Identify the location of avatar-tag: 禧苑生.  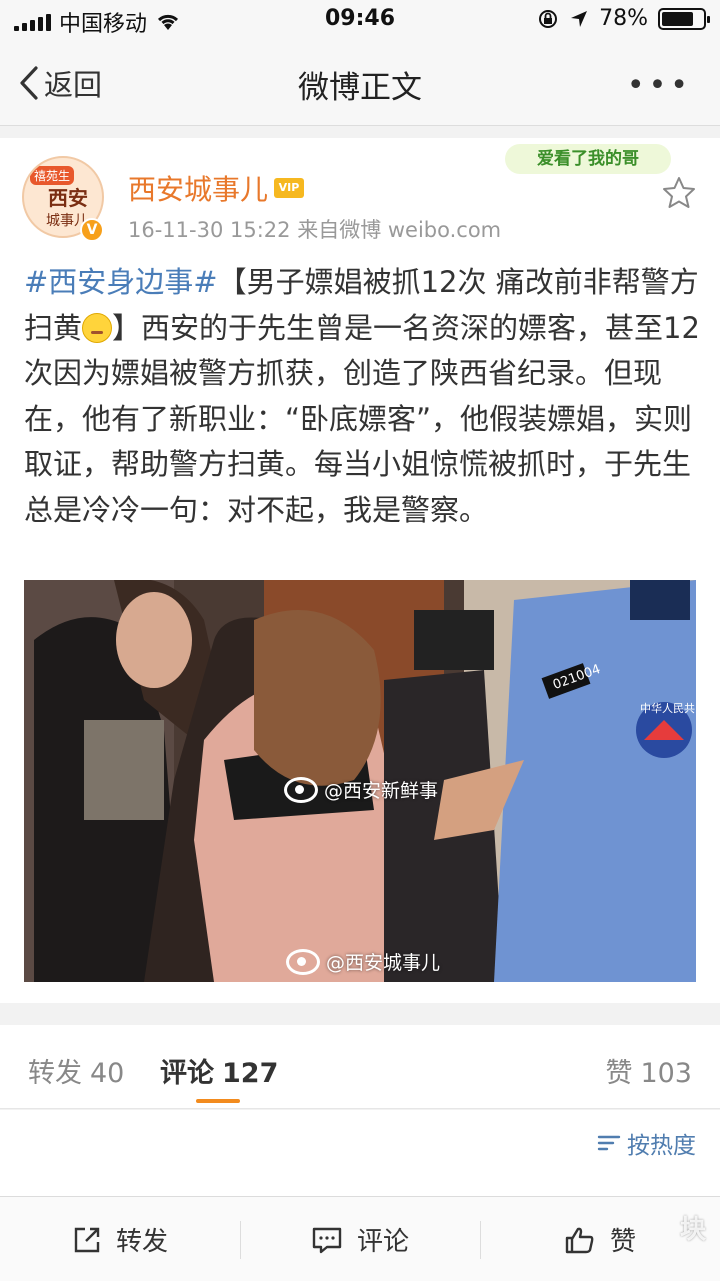
(52, 175).